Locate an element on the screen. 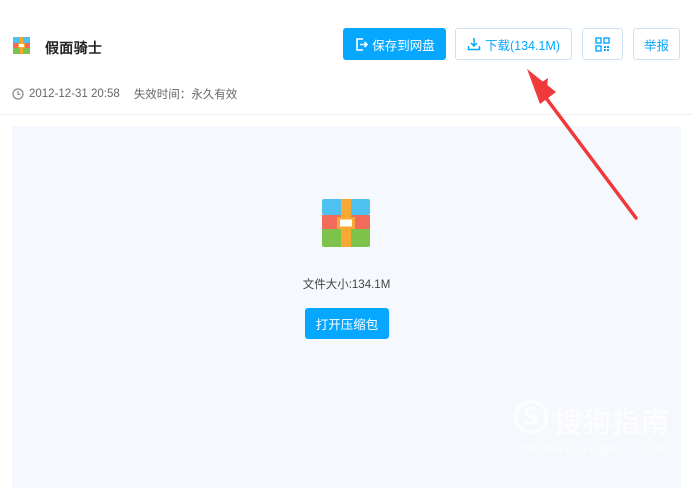 Image resolution: width=692 pixels, height=488 pixels. save-button-label: 保存到网盘 is located at coordinates (403, 45).